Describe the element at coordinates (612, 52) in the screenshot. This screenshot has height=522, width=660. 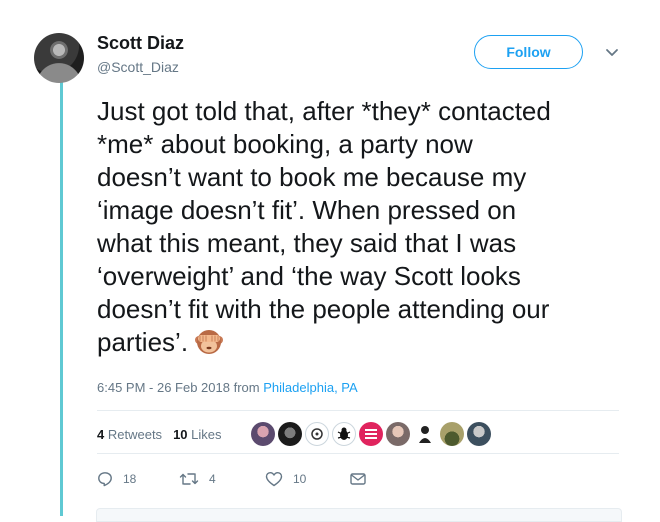
I see `chevron-down-icon` at that location.